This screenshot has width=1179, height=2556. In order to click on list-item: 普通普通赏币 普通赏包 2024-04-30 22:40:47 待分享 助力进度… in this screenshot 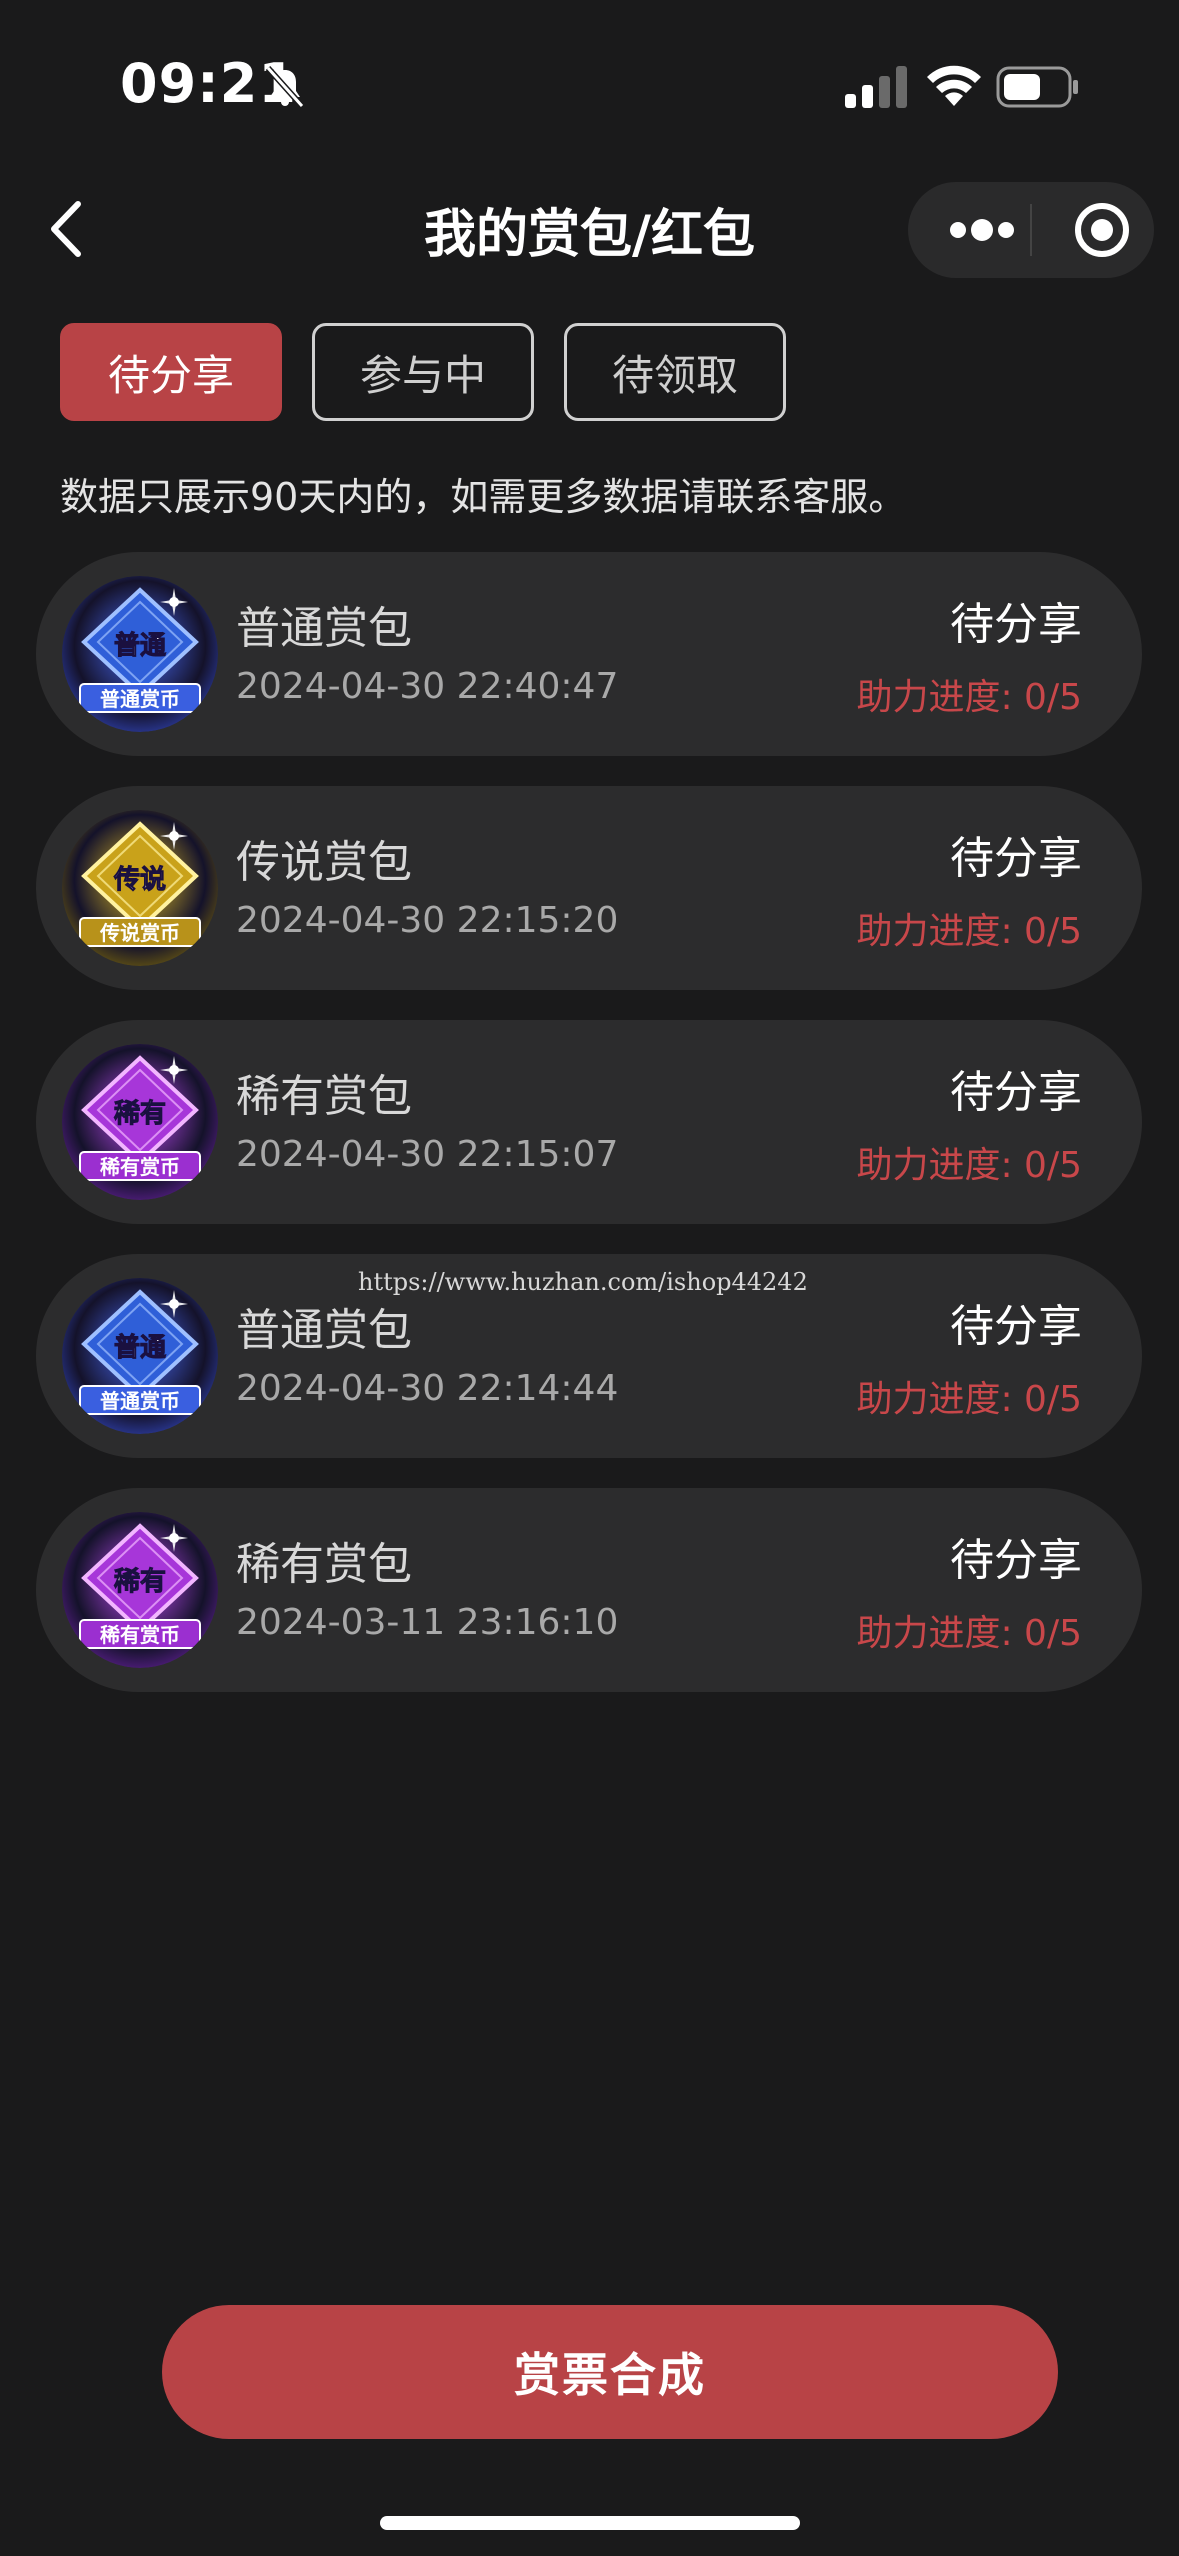, I will do `click(589, 654)`.